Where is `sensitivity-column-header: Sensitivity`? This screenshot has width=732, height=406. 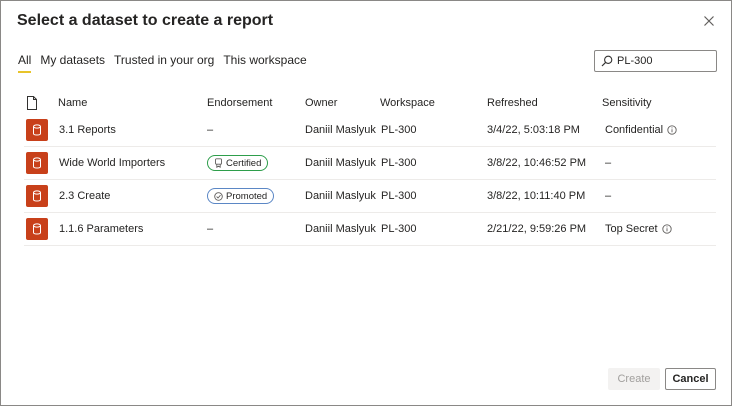 sensitivity-column-header: Sensitivity is located at coordinates (627, 103).